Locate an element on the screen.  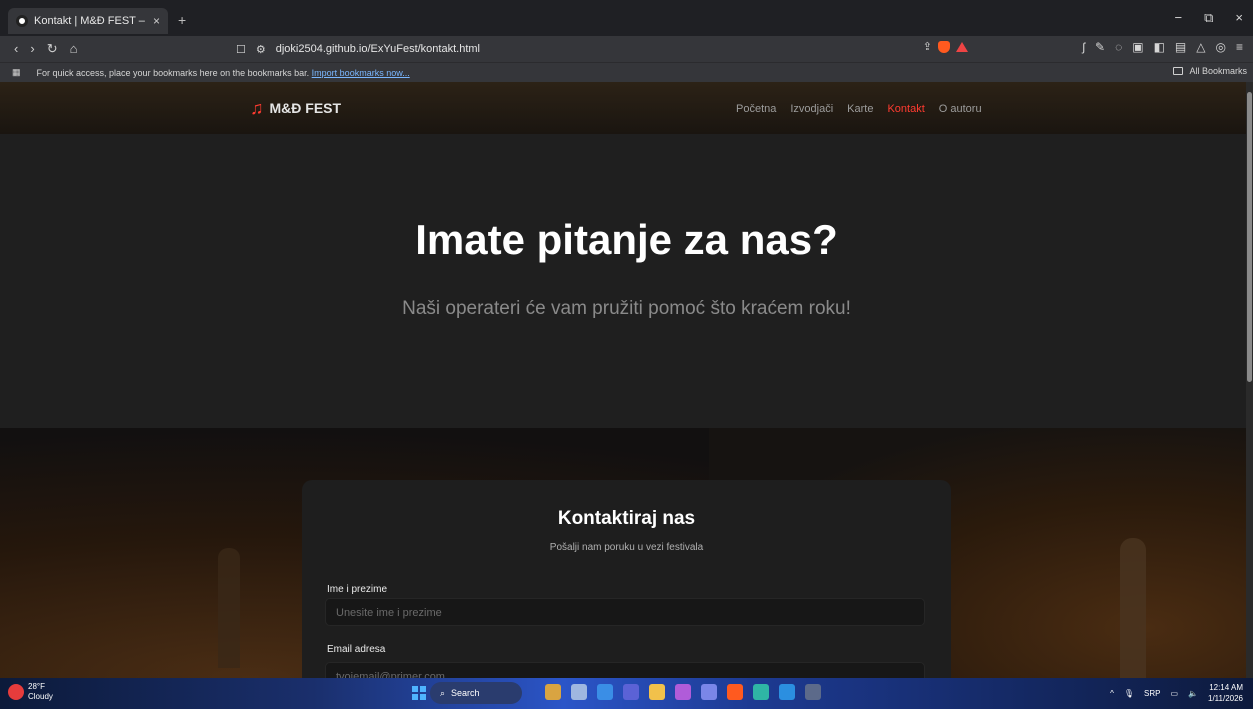
brave-rewards-icon is located at coordinates (962, 46).